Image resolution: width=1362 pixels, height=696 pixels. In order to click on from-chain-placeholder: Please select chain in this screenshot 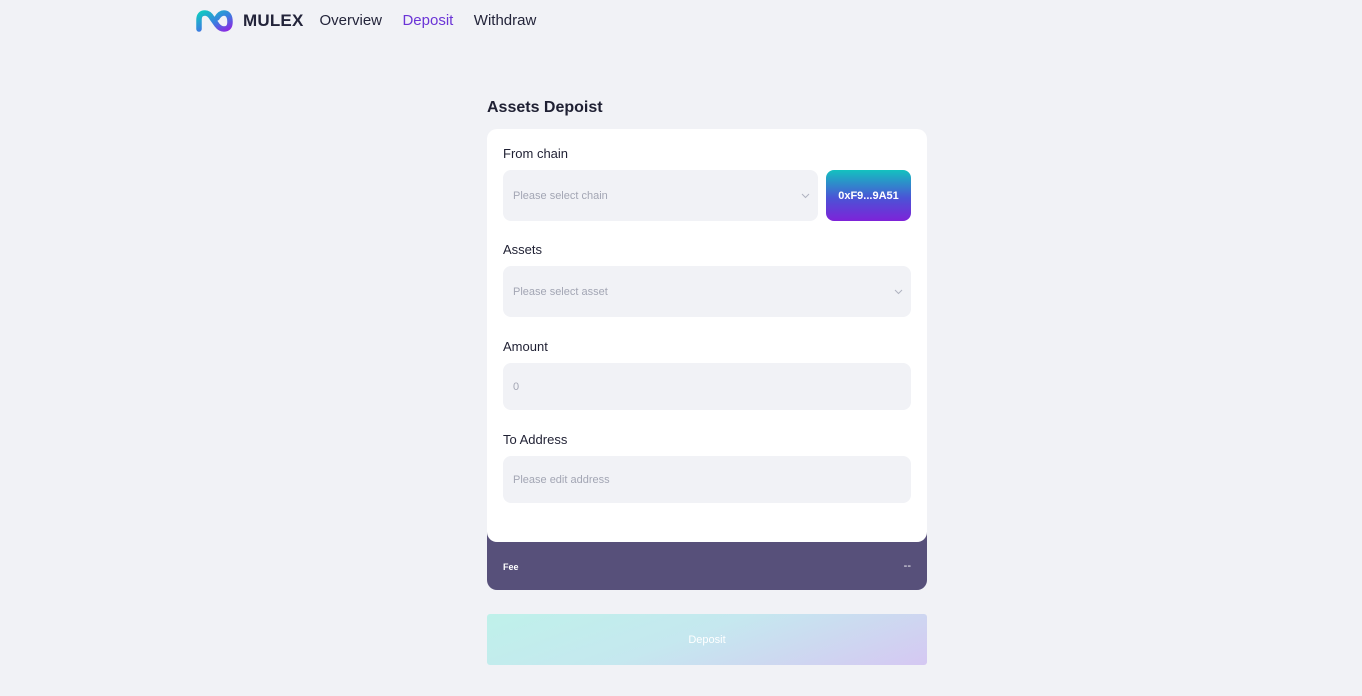, I will do `click(560, 195)`.